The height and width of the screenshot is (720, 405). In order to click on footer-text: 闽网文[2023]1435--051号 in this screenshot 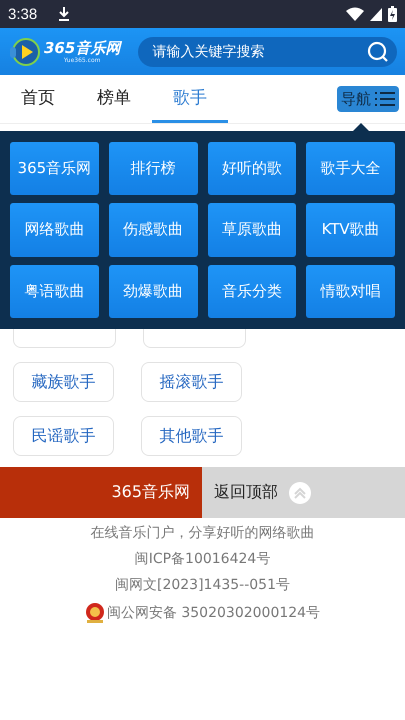, I will do `click(202, 585)`.